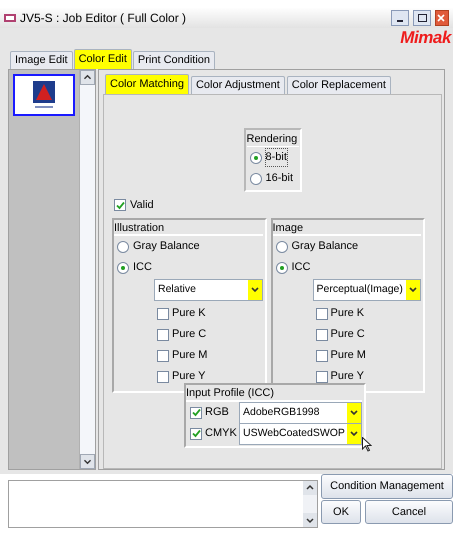 The width and height of the screenshot is (453, 533). What do you see at coordinates (142, 205) in the screenshot?
I see `checkbox-label: Valid` at bounding box center [142, 205].